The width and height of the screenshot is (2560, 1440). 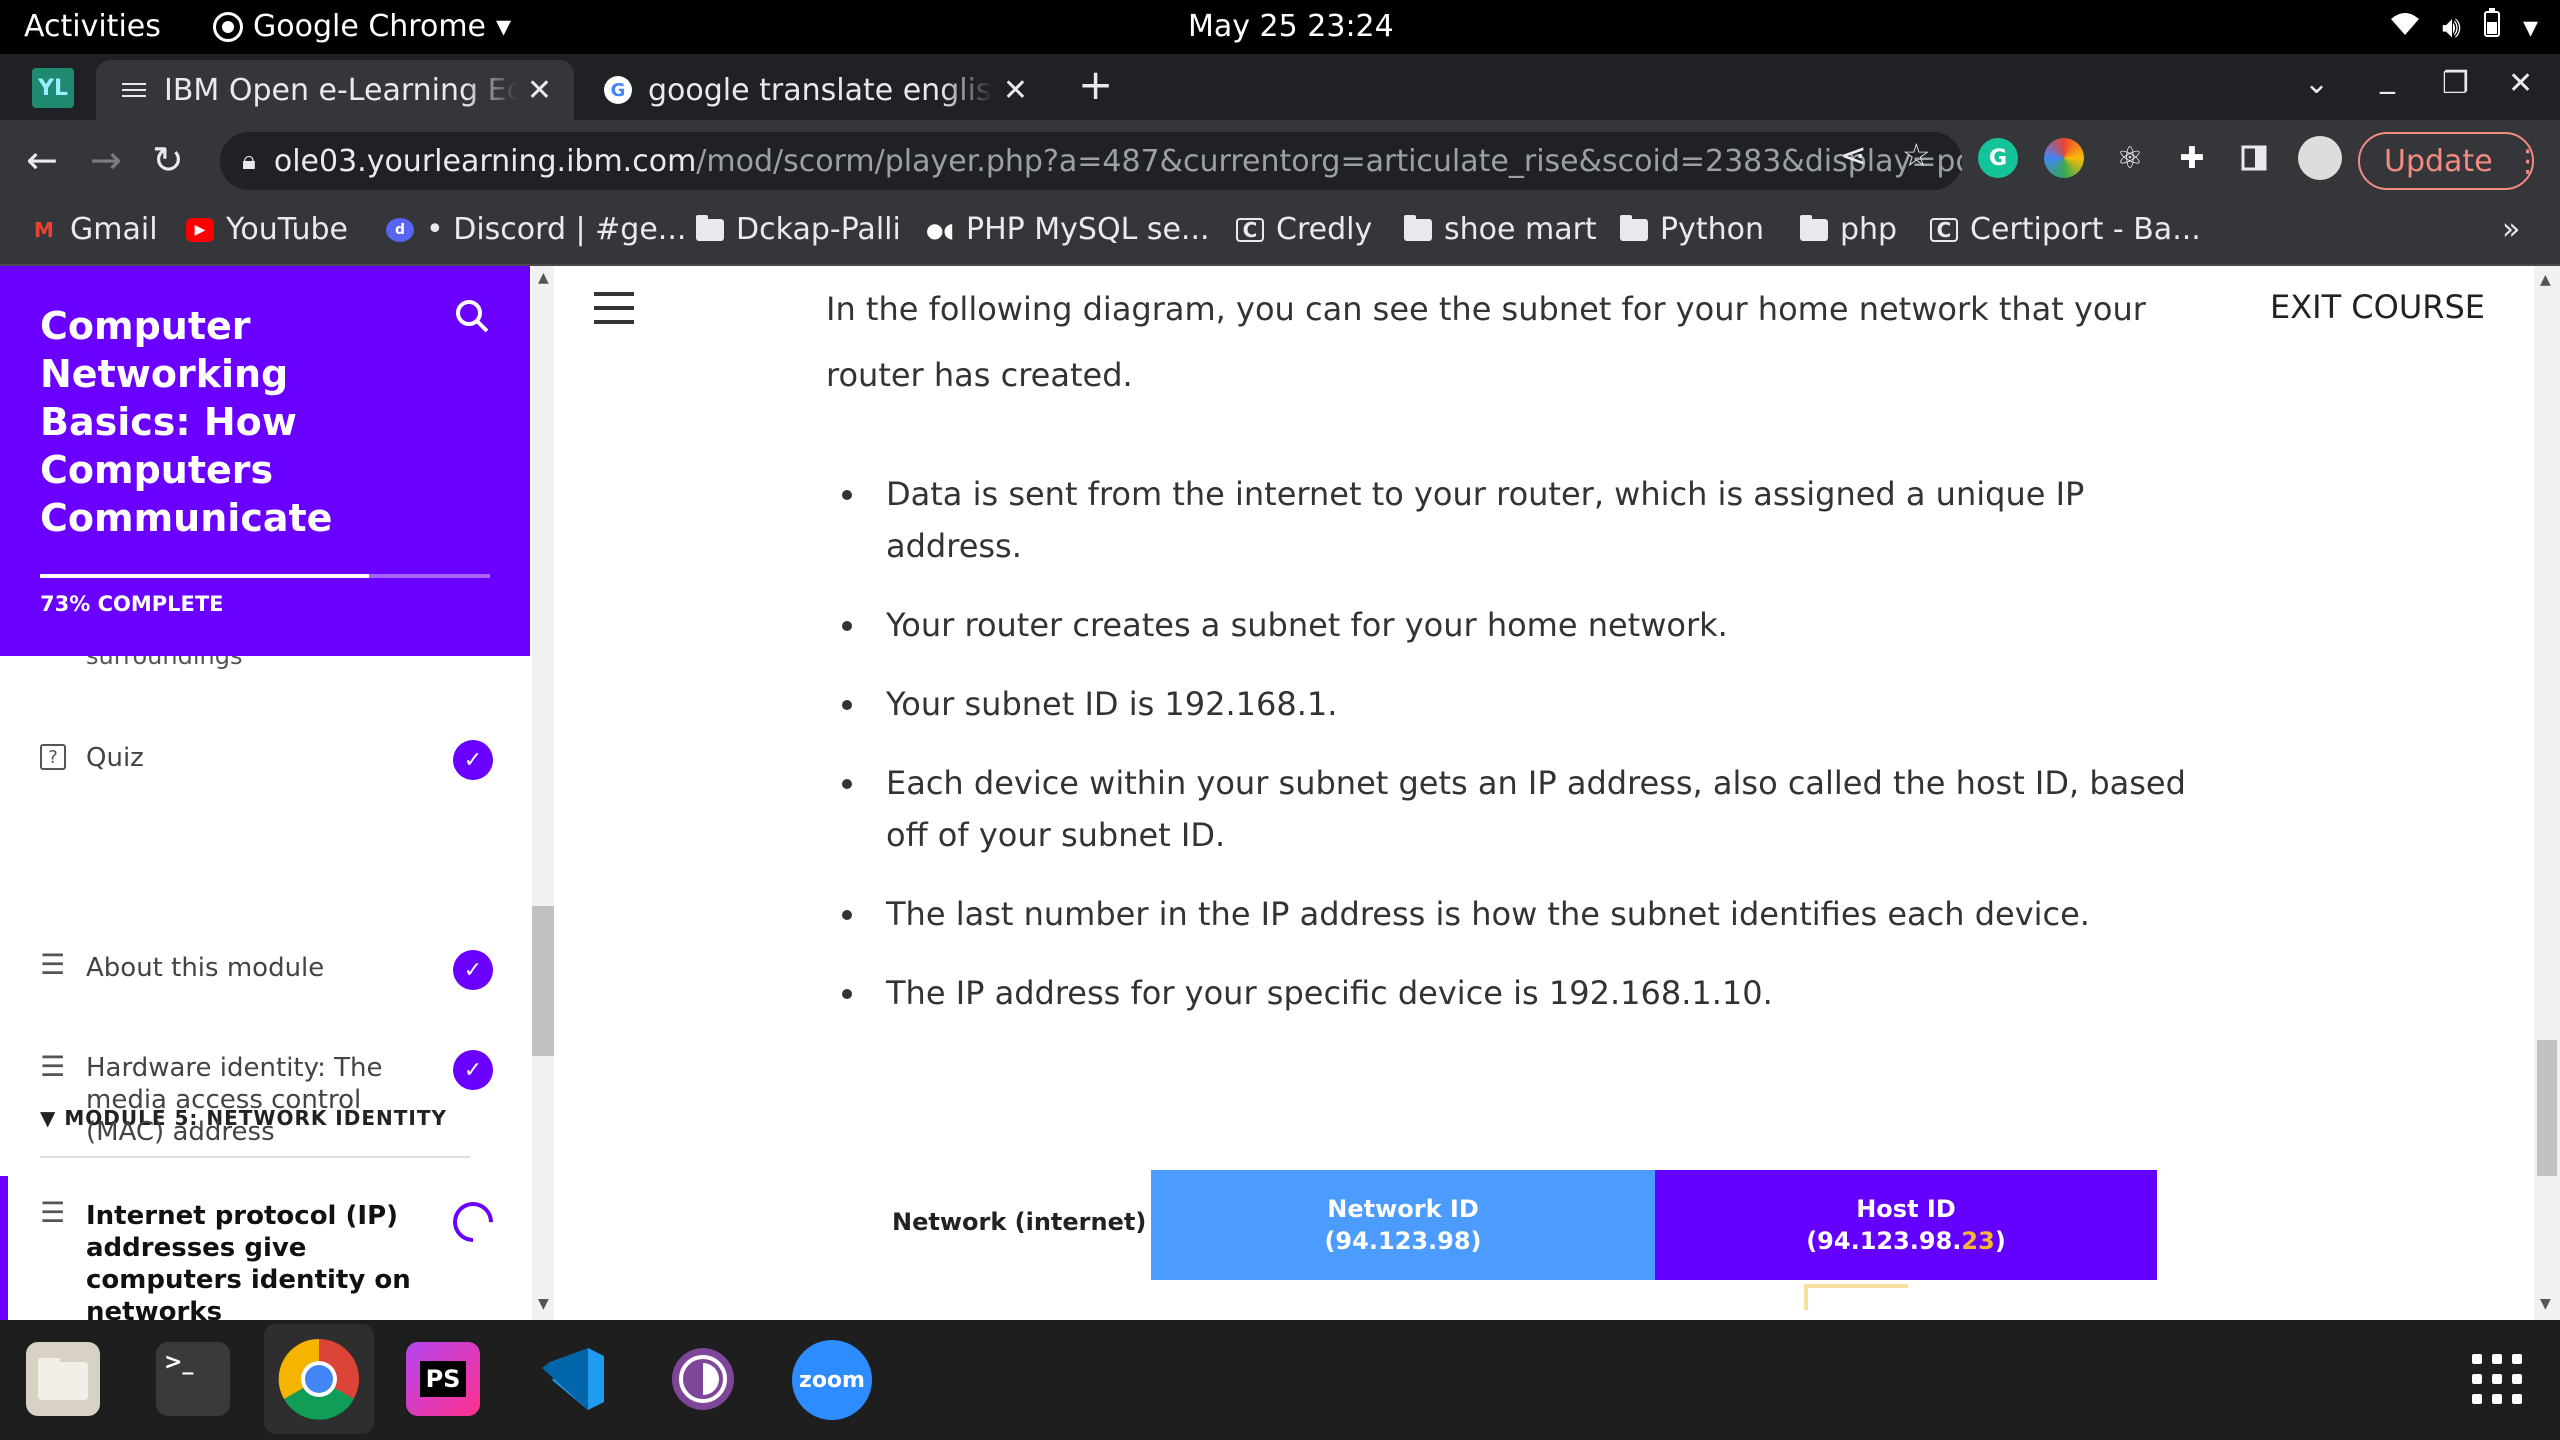 What do you see at coordinates (319, 1379) in the screenshot?
I see `chrome-icon` at bounding box center [319, 1379].